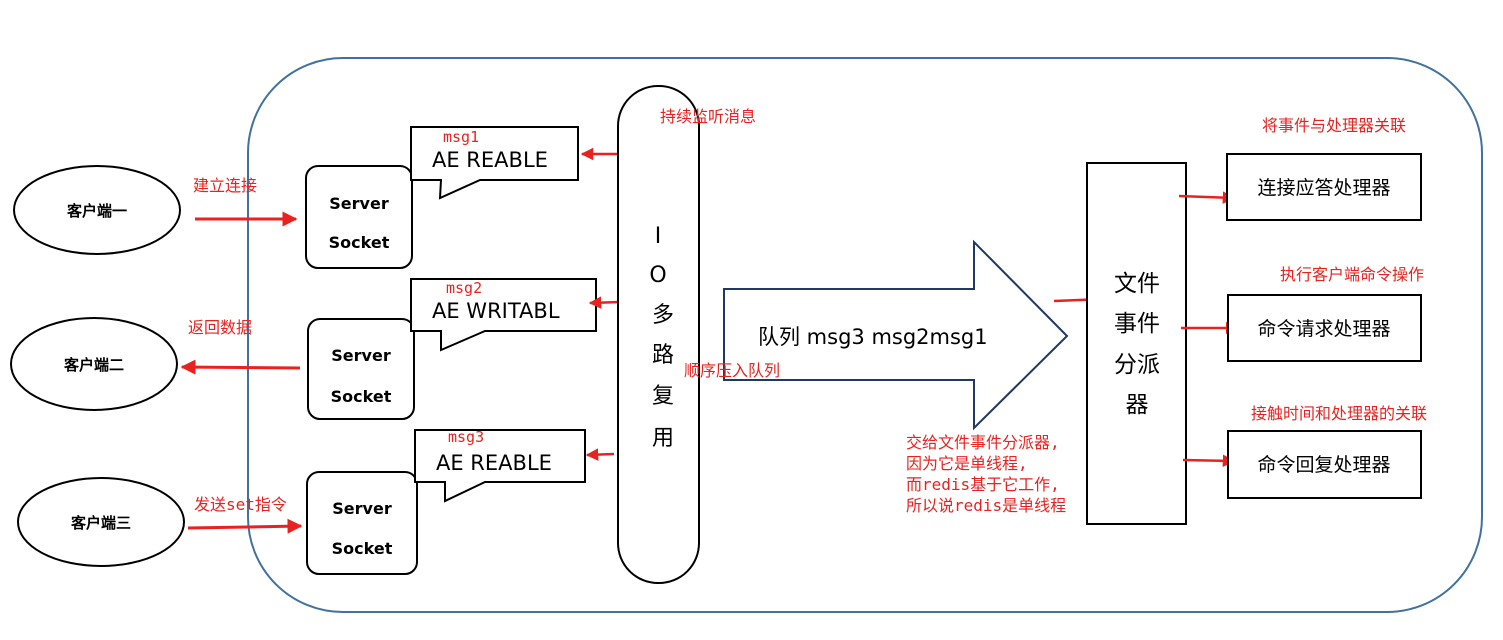 This screenshot has height=640, width=1503. What do you see at coordinates (663, 438) in the screenshot?
I see `io-char-6: 用` at bounding box center [663, 438].